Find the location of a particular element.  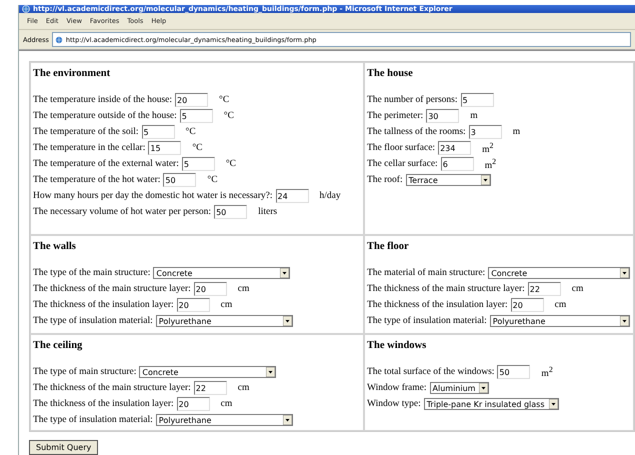

field-label: The material of main structure: is located at coordinates (426, 273).